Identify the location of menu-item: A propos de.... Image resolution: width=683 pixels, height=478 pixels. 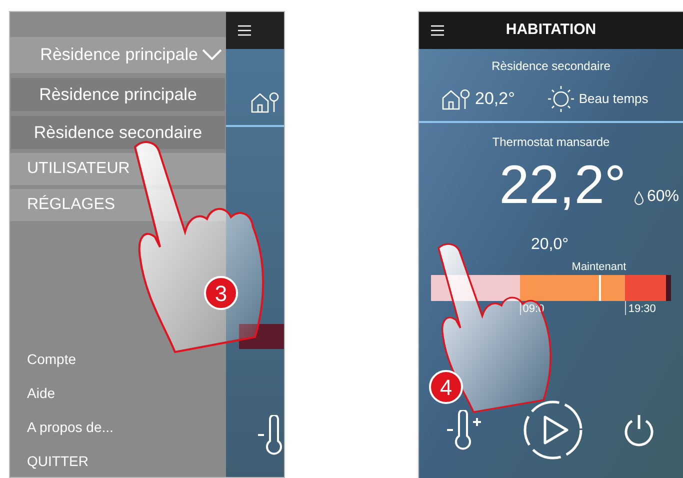
(126, 427).